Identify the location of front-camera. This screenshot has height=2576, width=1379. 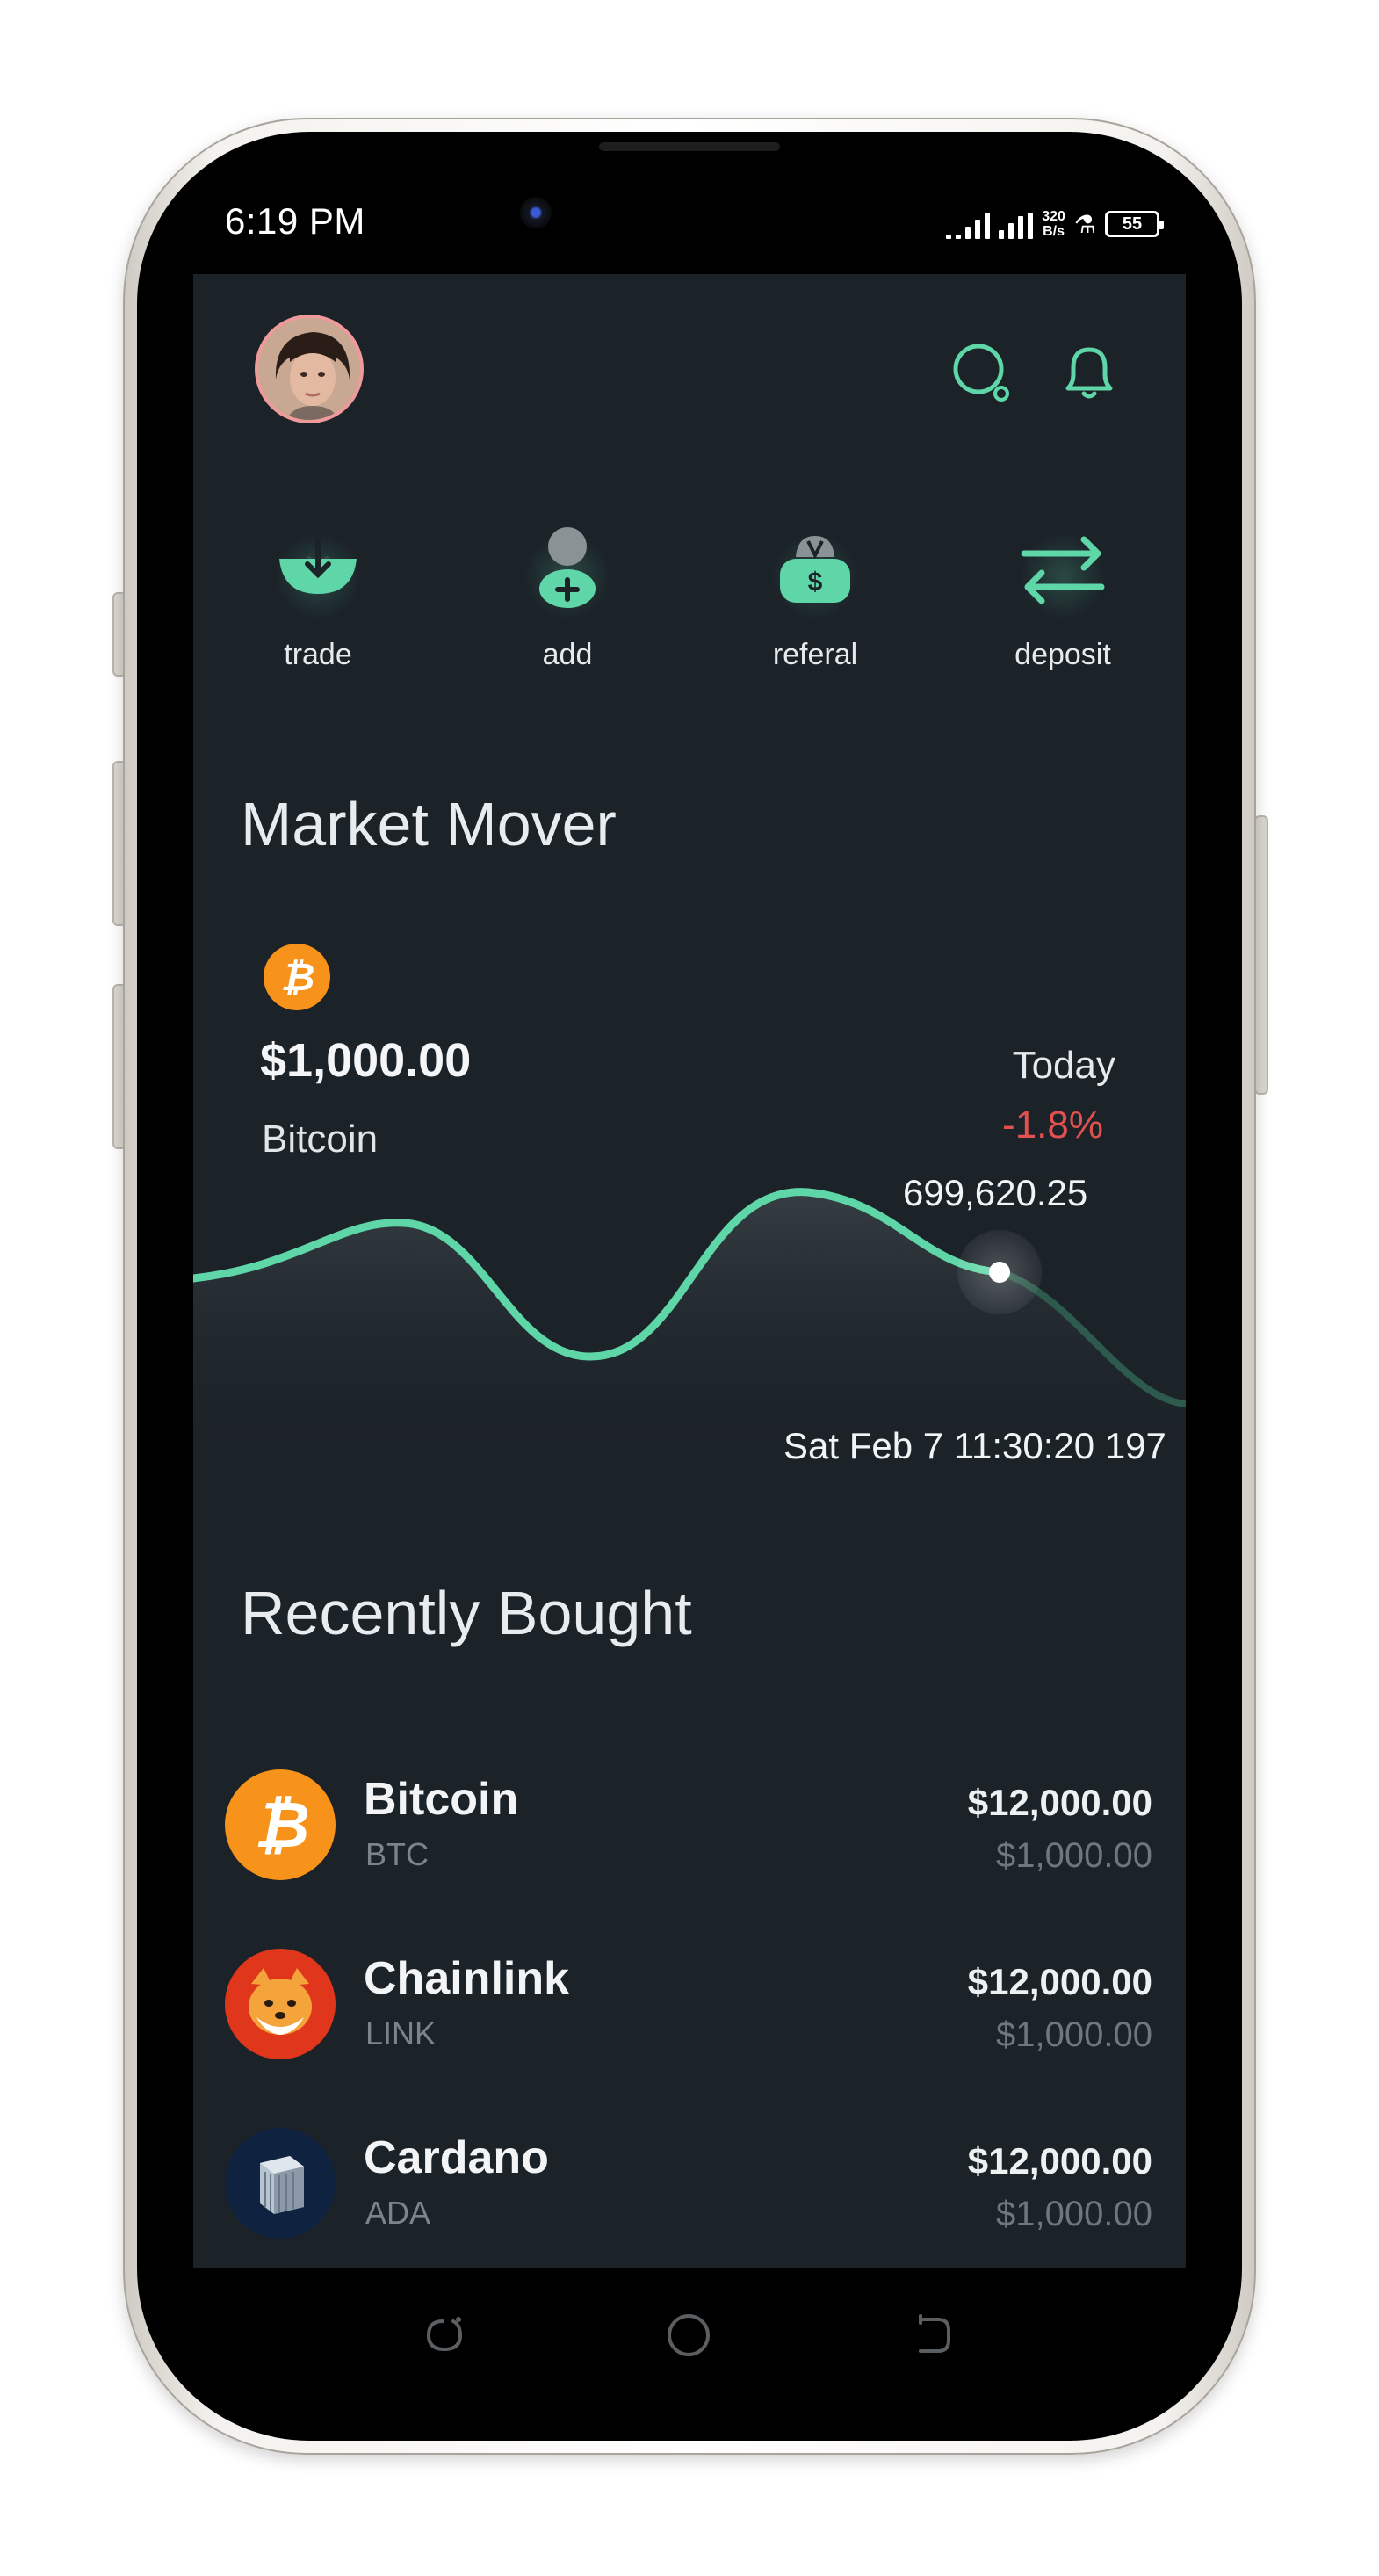
(536, 212).